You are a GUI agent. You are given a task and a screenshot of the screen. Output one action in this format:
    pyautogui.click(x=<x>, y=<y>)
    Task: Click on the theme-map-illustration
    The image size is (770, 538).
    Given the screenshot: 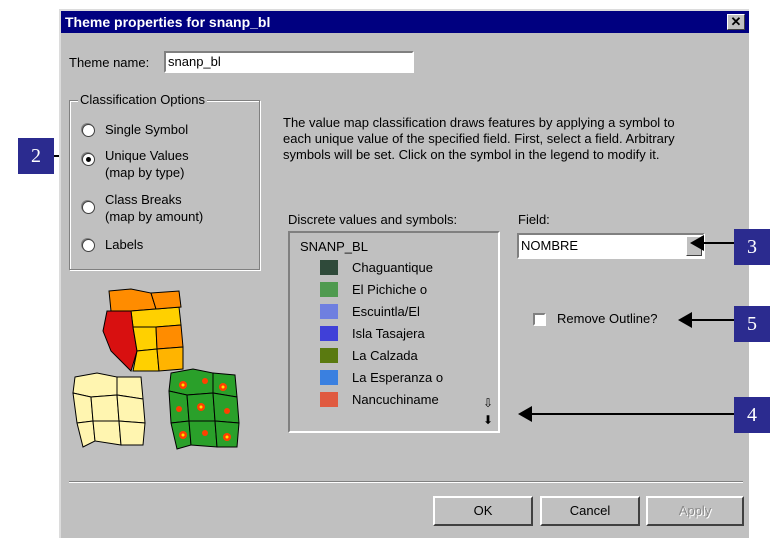 What is the action you would take?
    pyautogui.click(x=156, y=369)
    